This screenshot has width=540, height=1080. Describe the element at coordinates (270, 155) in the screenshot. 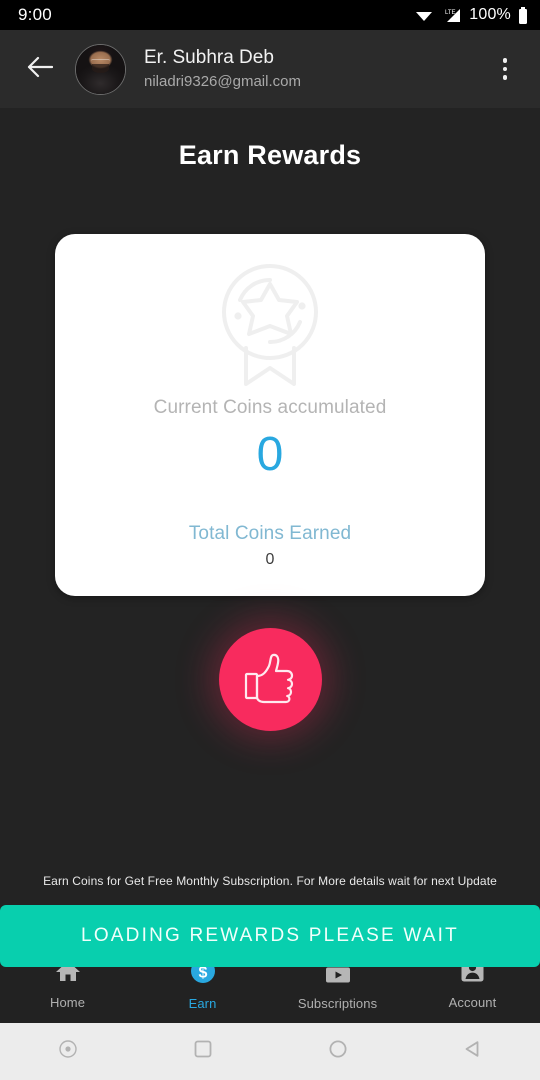

I see `page-title: Earn Rewards` at that location.